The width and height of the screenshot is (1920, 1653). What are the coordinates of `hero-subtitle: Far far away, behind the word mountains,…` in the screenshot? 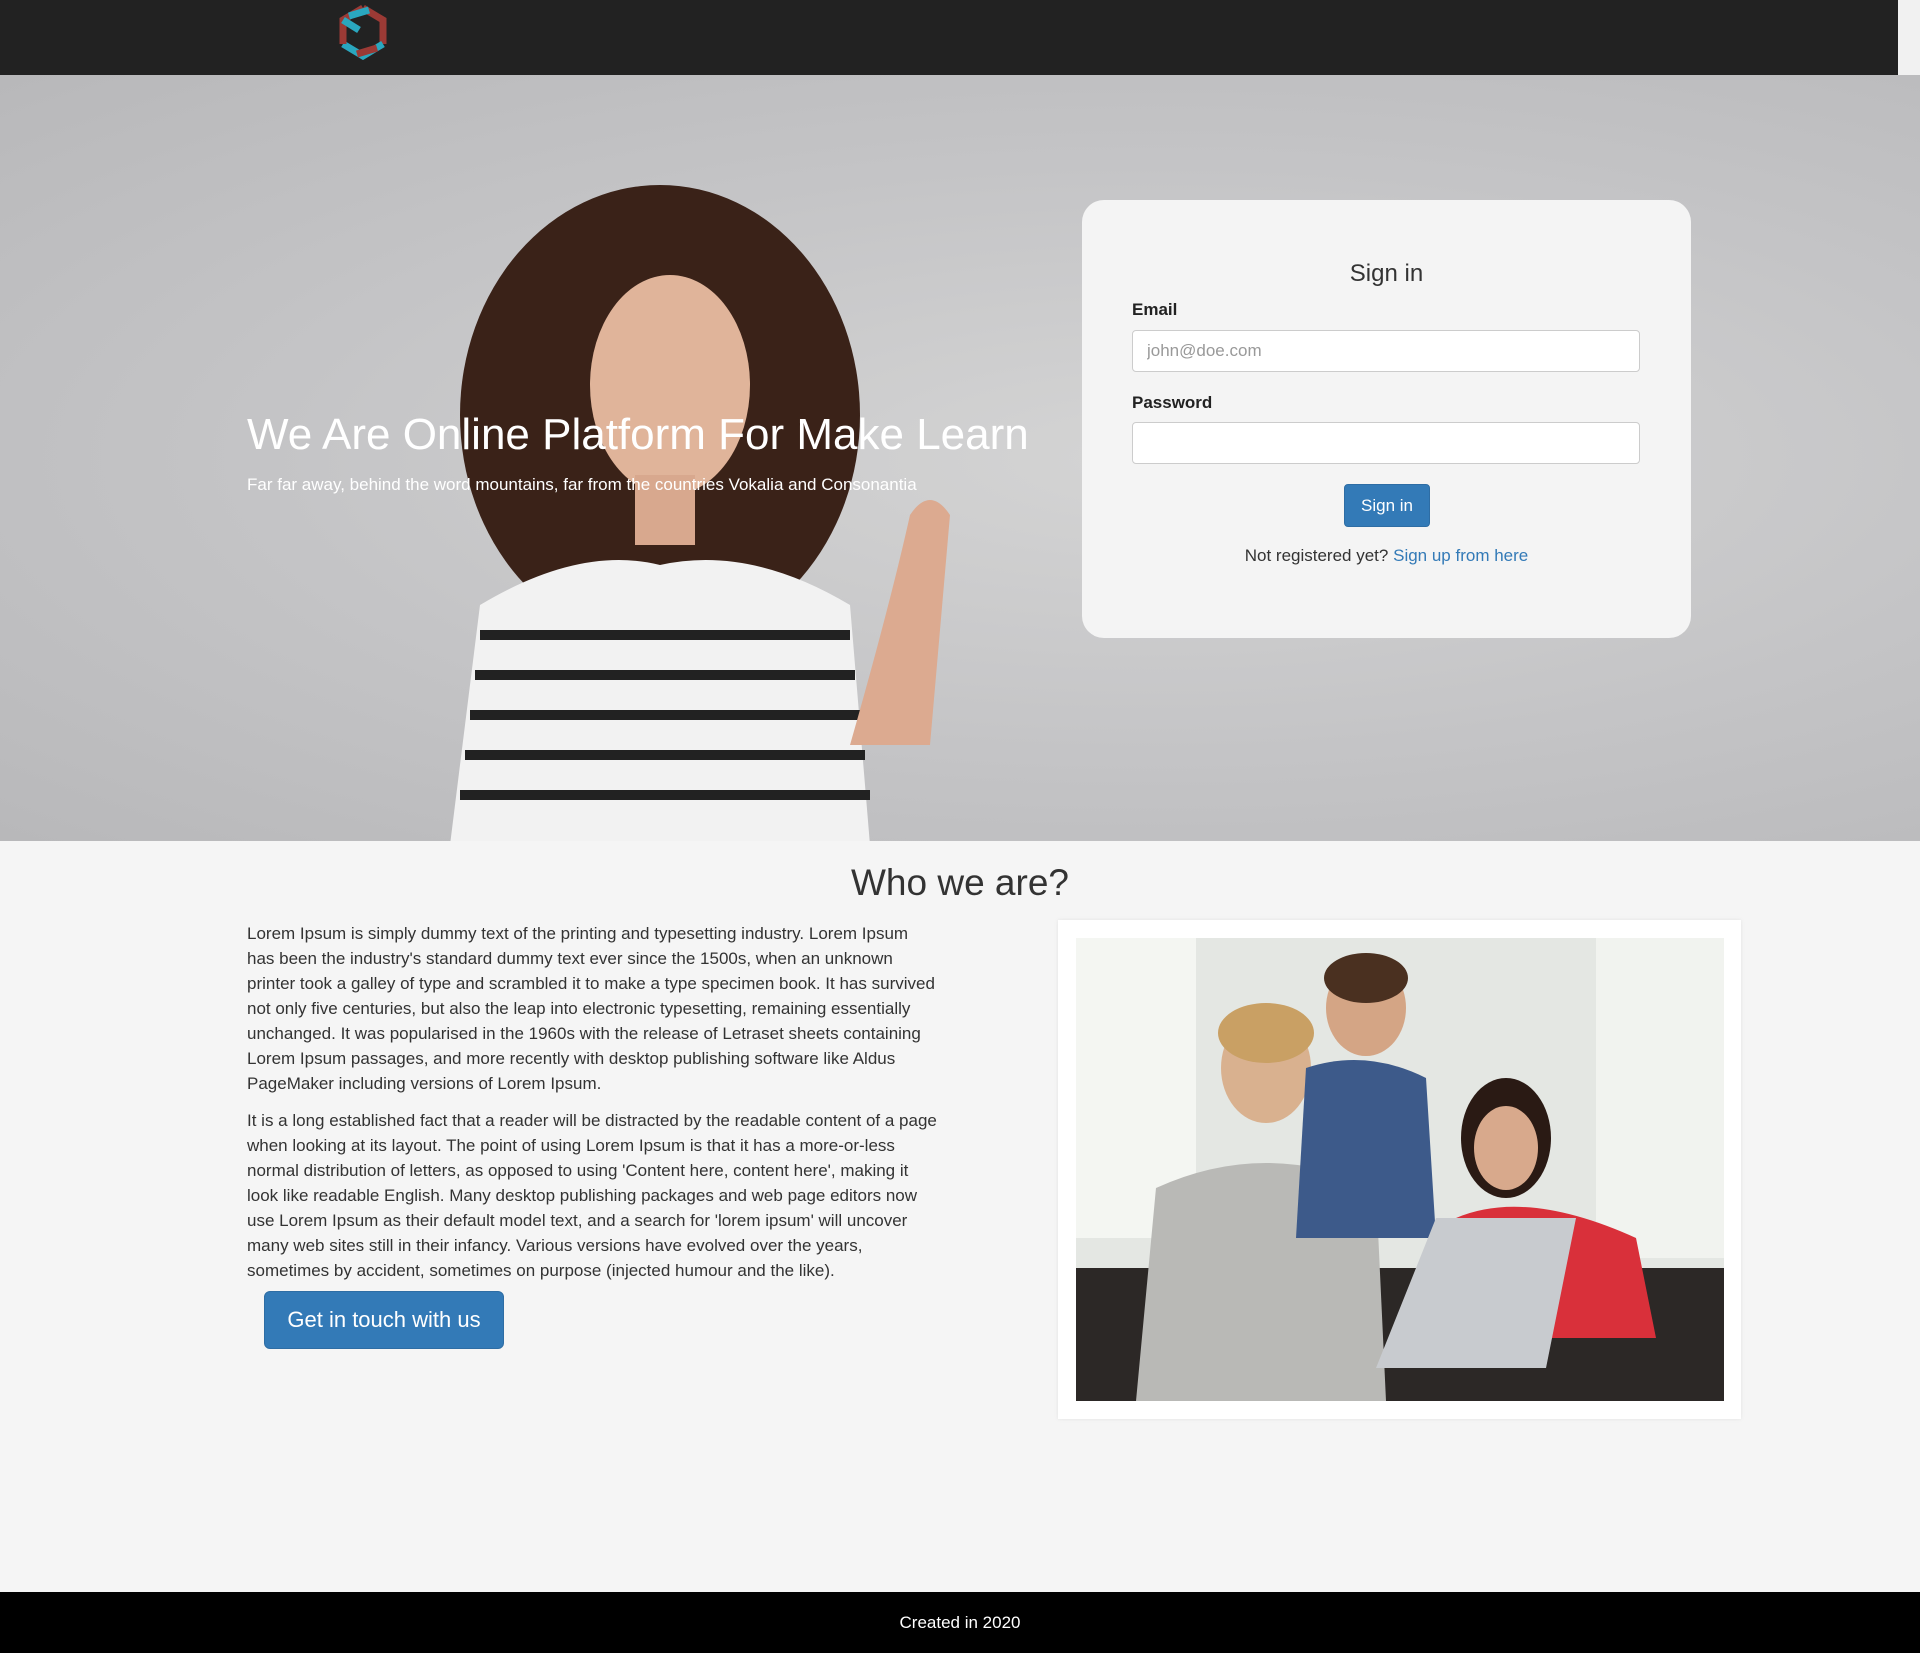 It's located at (582, 484).